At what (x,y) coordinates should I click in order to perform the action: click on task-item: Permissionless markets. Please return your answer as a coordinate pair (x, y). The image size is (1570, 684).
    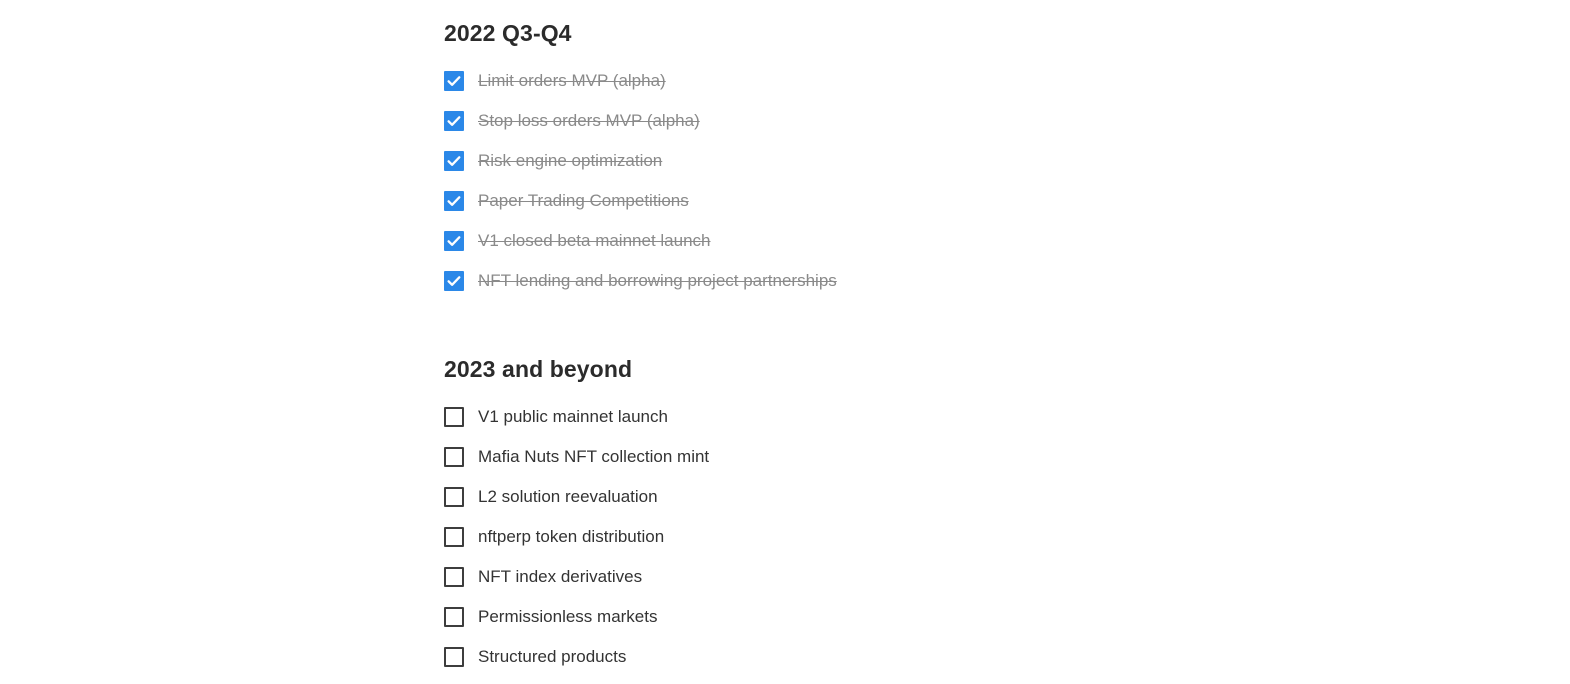
    Looking at the image, I should click on (944, 617).